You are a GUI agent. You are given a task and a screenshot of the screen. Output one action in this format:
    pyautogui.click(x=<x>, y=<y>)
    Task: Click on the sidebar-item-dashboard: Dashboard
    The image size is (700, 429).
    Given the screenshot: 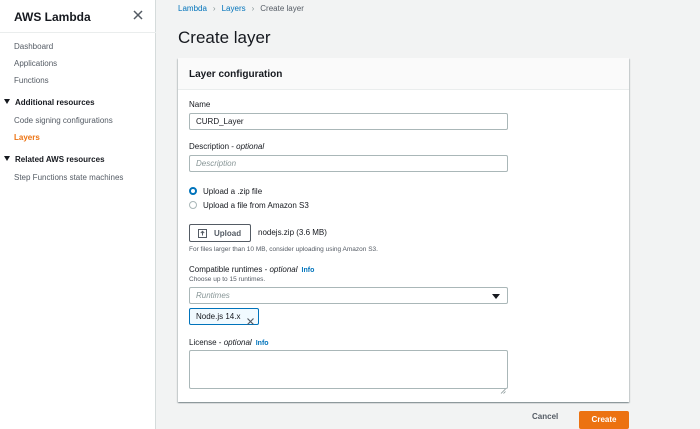 What is the action you would take?
    pyautogui.click(x=33, y=46)
    